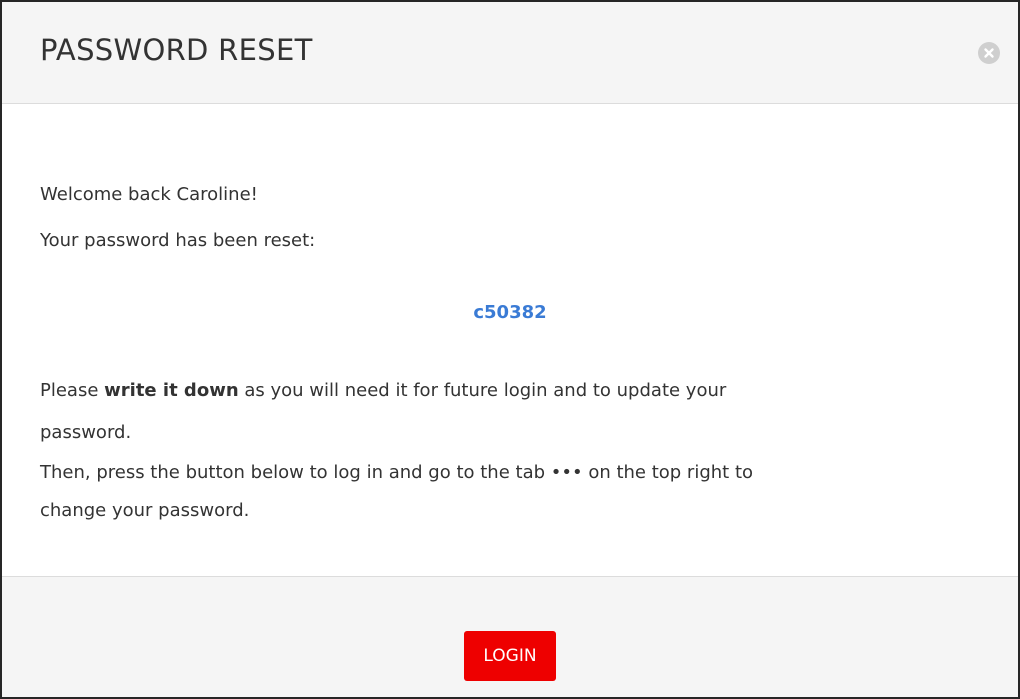 The image size is (1020, 699). What do you see at coordinates (72, 390) in the screenshot?
I see `instruction-prefix: Please` at bounding box center [72, 390].